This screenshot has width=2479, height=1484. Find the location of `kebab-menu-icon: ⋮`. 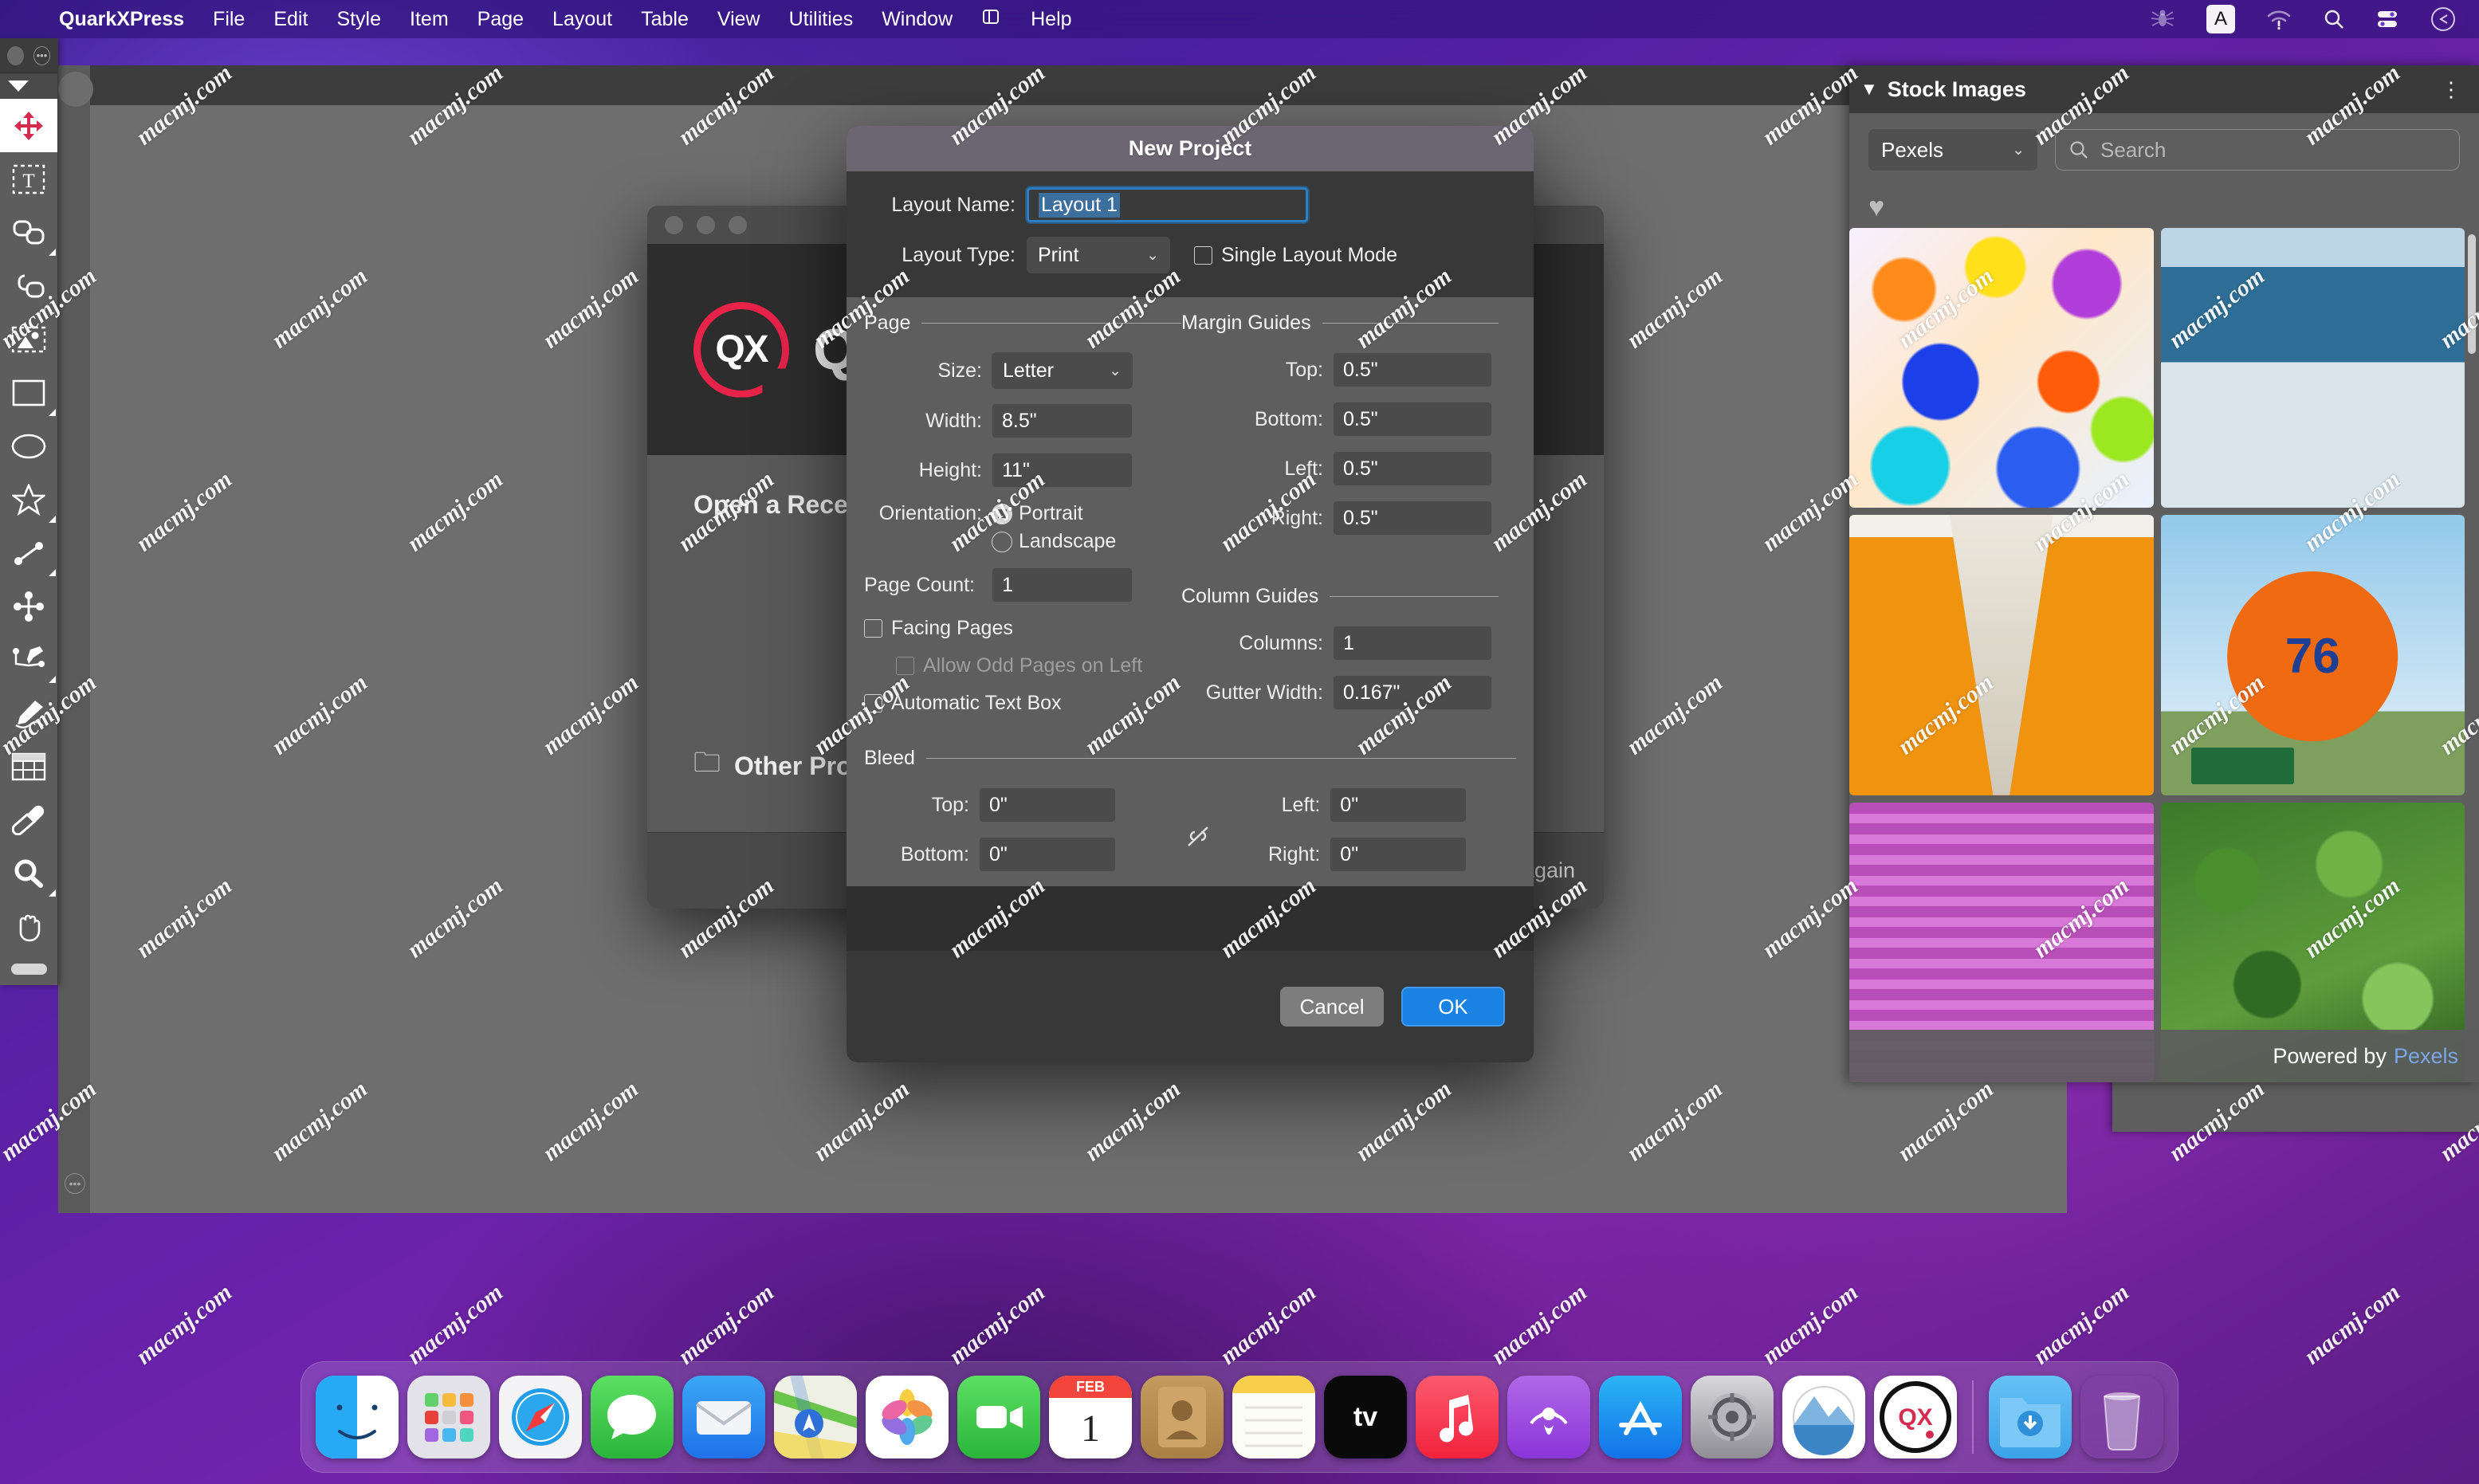

kebab-menu-icon: ⋮ is located at coordinates (2451, 89).